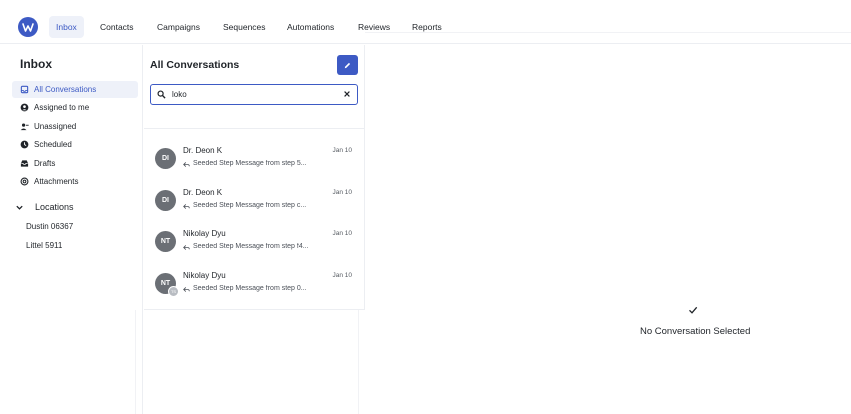 This screenshot has height=414, width=851. I want to click on sidebar-item-assigned-to-me: Assigned to me, so click(75, 107).